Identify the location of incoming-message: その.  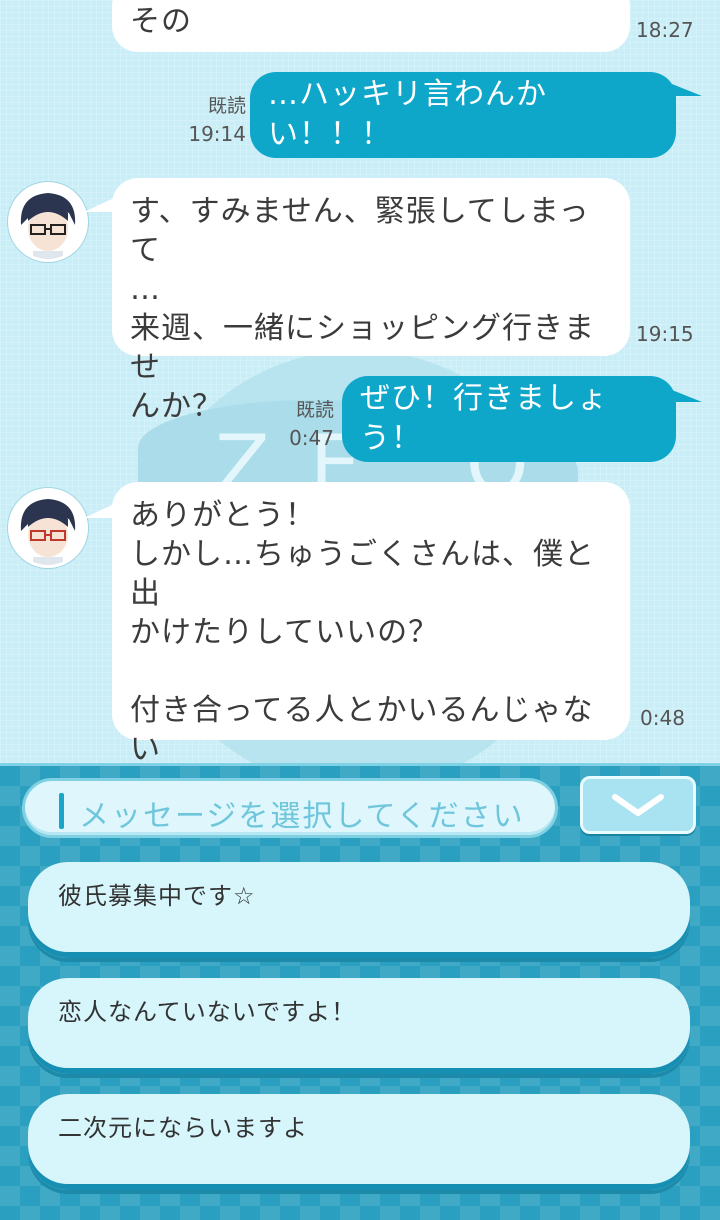
(371, 26).